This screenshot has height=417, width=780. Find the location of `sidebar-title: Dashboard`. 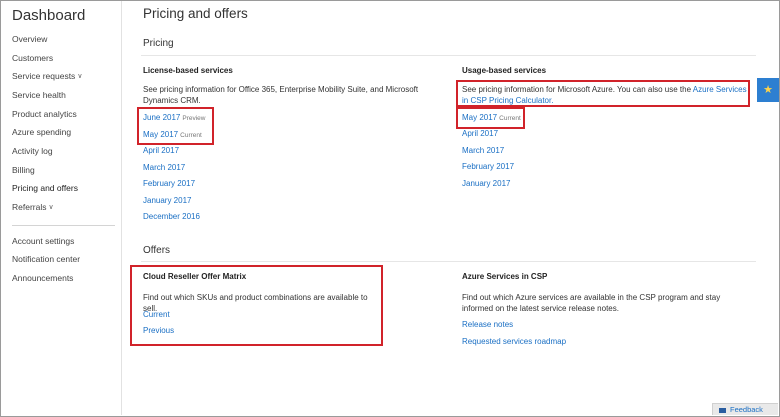

sidebar-title: Dashboard is located at coordinates (49, 15).